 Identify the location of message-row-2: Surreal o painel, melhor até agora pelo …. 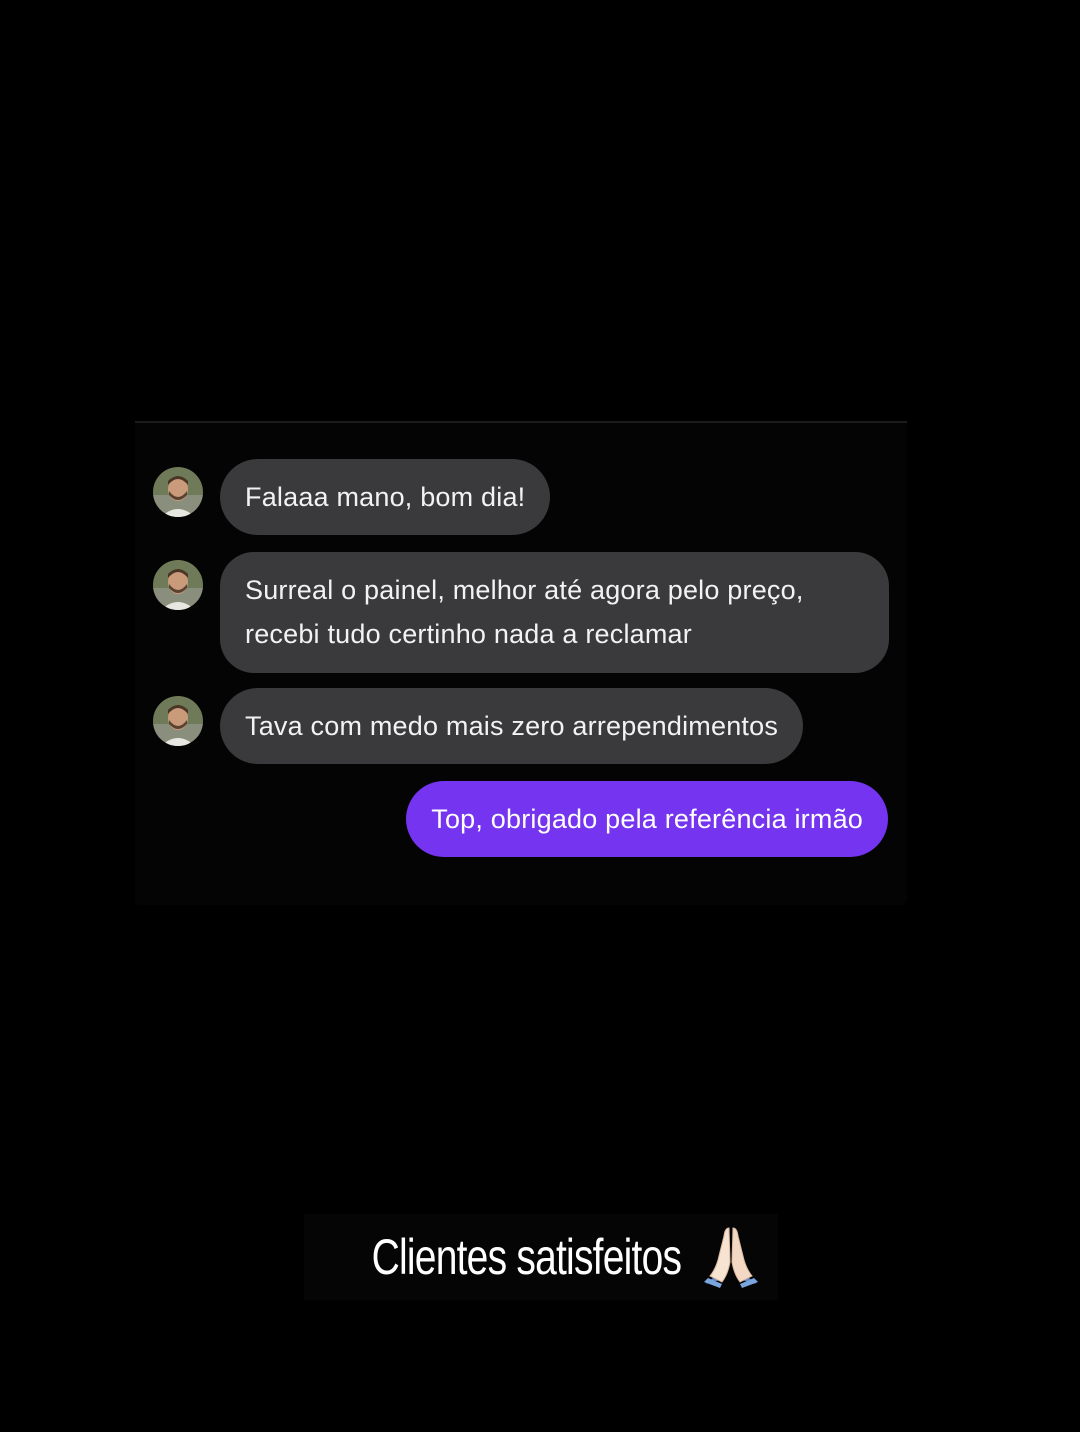
(521, 612).